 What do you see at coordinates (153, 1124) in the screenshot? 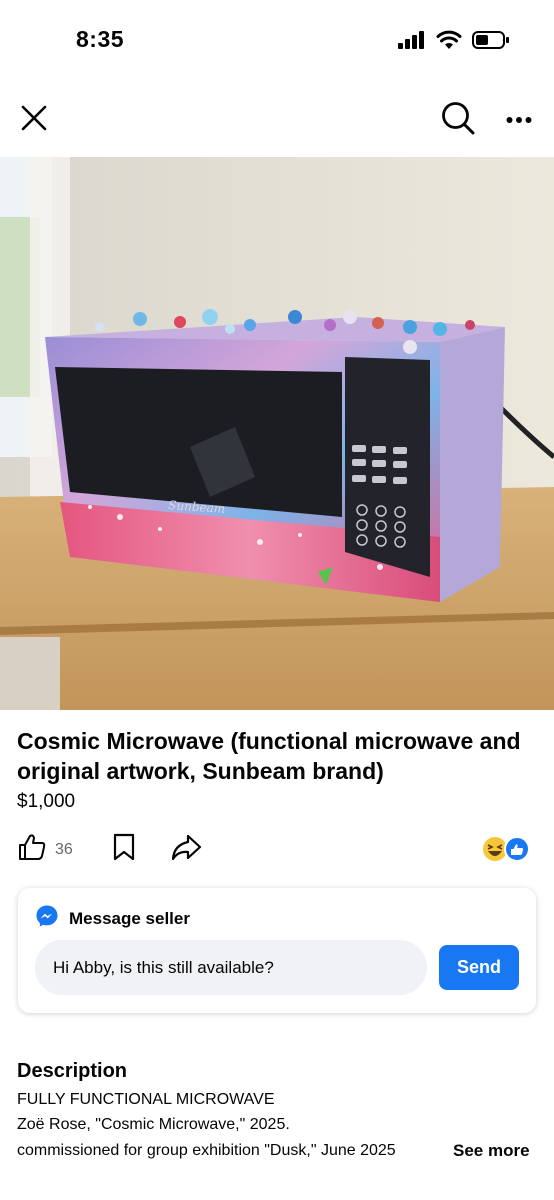
I see `description-line: Zoë Rose, "Cosmic Microwave," 2025.` at bounding box center [153, 1124].